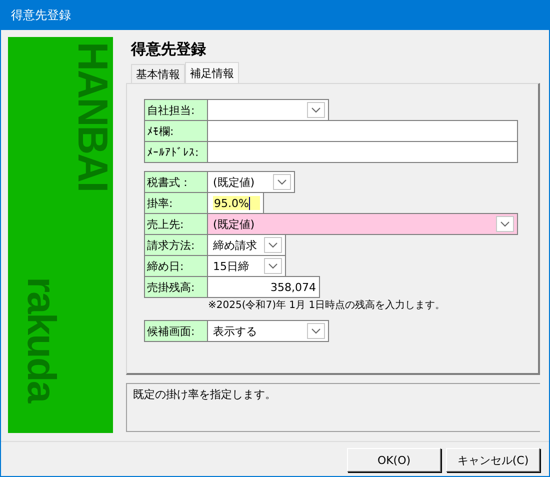 This screenshot has width=550, height=477. Describe the element at coordinates (41, 15) in the screenshot. I see `window-title: 得意先登録` at that location.